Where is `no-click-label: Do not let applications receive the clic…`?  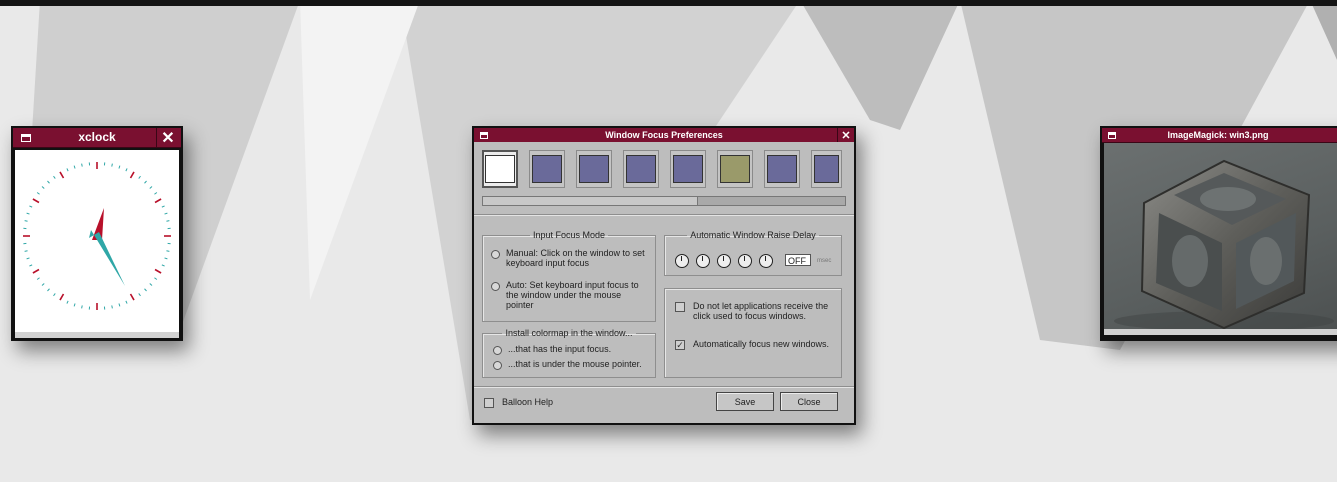
no-click-label: Do not let applications receive the clic… is located at coordinates (761, 311).